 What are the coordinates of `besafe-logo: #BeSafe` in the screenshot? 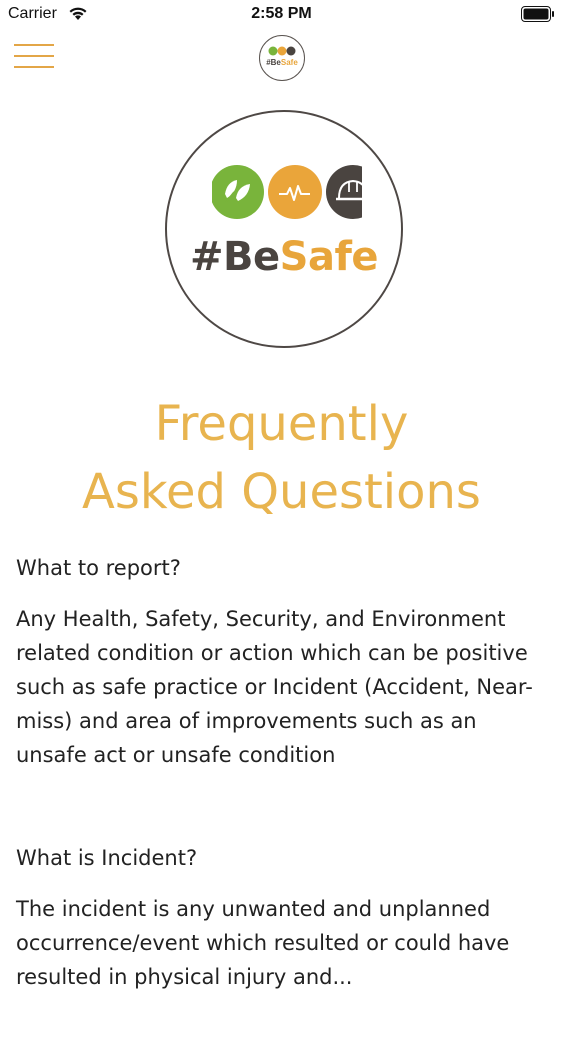 It's located at (284, 229).